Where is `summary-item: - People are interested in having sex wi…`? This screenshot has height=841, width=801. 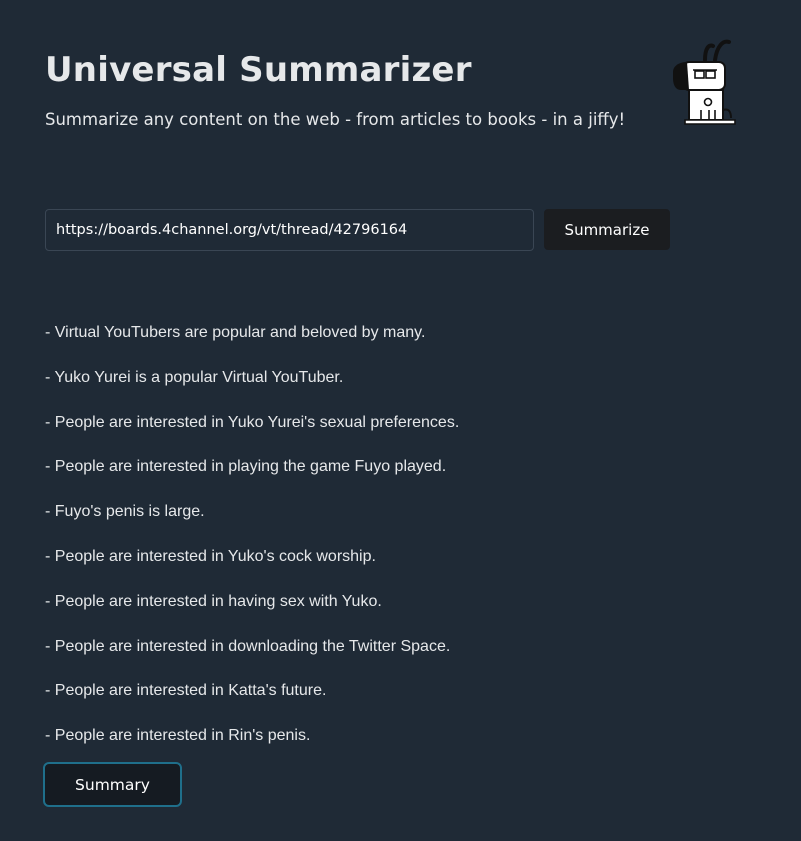 summary-item: - People are interested in having sex wi… is located at coordinates (213, 601).